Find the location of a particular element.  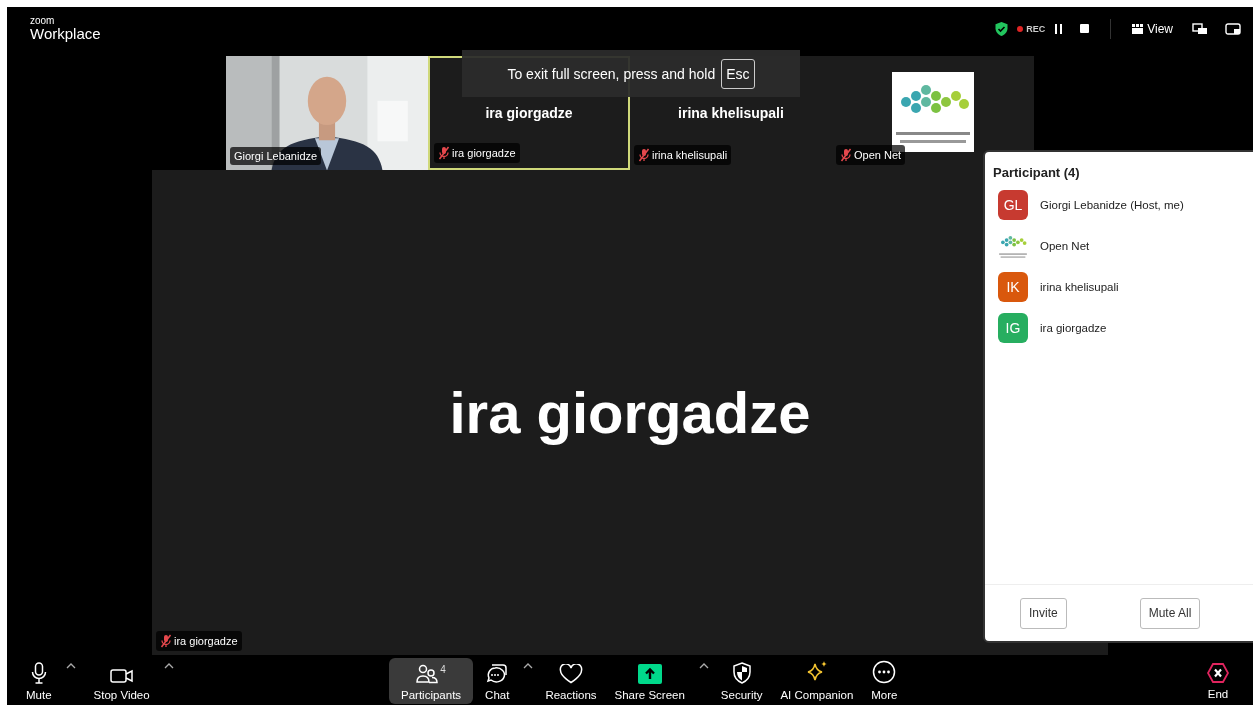

participant-name: Giorgi Lebanidze (Host, me) is located at coordinates (1112, 205).